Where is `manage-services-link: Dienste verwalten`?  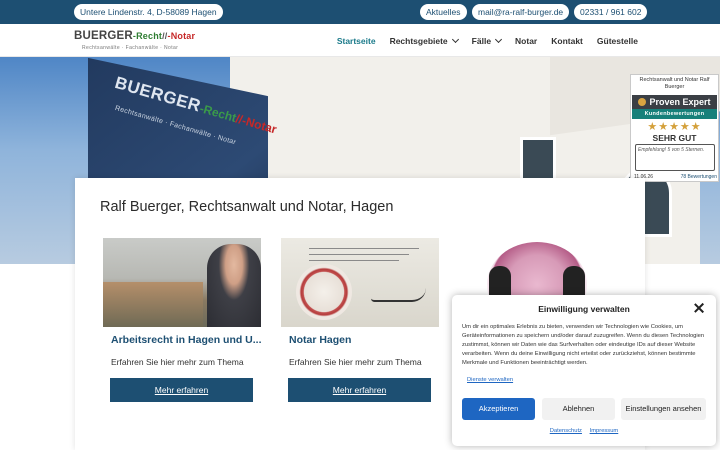 manage-services-link: Dienste verwalten is located at coordinates (490, 380).